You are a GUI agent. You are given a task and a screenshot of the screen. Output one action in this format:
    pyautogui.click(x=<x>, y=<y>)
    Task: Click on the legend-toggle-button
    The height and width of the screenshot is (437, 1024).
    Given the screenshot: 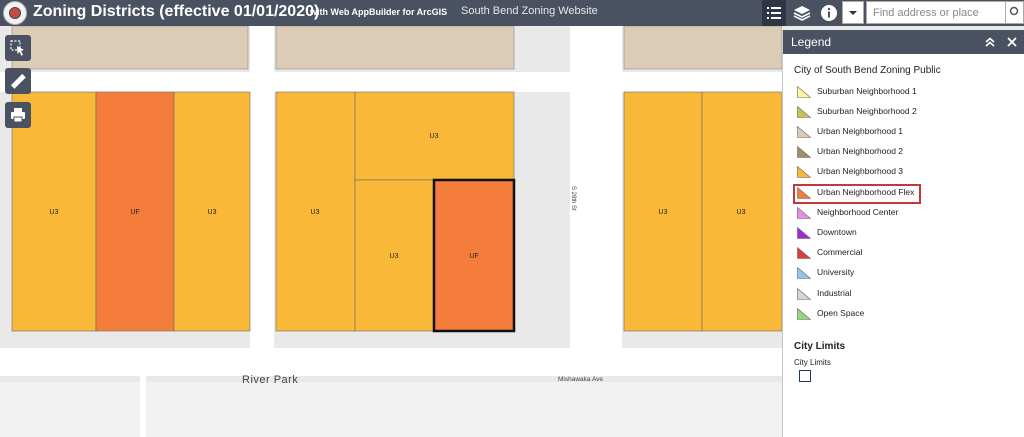 What is the action you would take?
    pyautogui.click(x=774, y=13)
    